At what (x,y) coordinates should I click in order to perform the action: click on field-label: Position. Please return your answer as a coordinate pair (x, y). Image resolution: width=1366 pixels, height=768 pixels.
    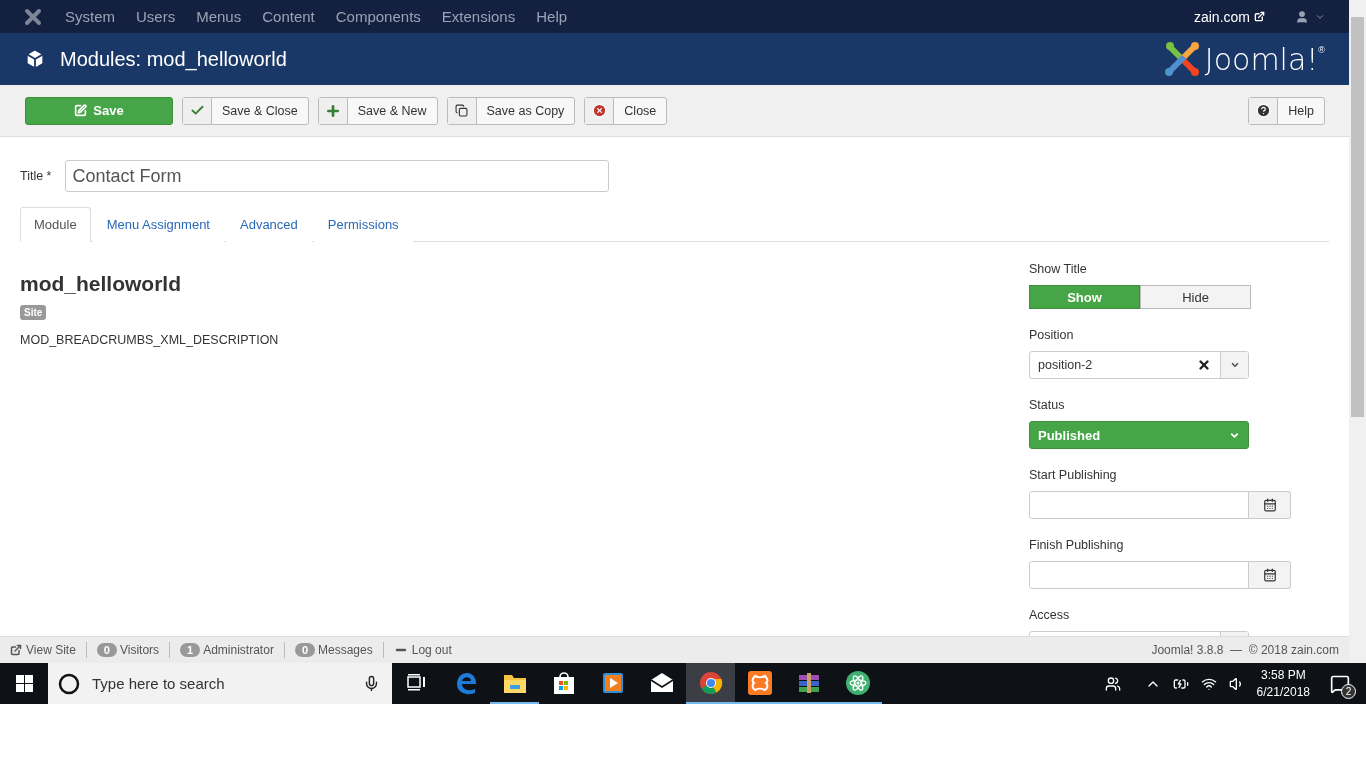
    Looking at the image, I should click on (1052, 335).